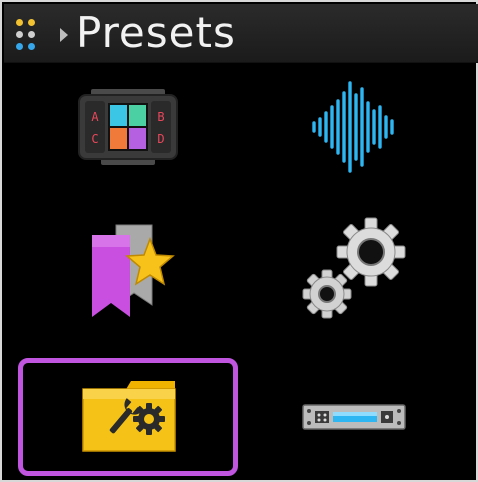 This screenshot has width=478, height=482. I want to click on grid-dots-icon, so click(31, 35).